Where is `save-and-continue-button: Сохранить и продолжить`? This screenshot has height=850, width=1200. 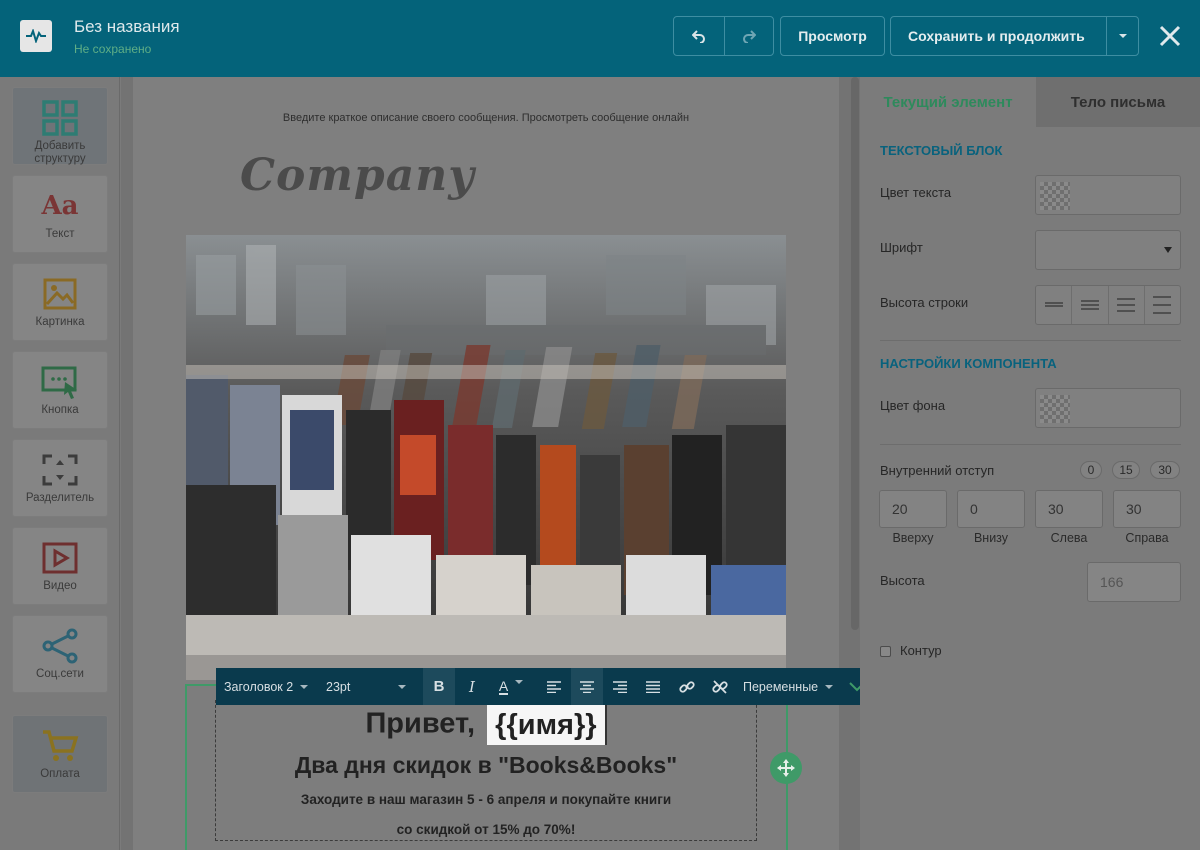 save-and-continue-button: Сохранить и продолжить is located at coordinates (1014, 36).